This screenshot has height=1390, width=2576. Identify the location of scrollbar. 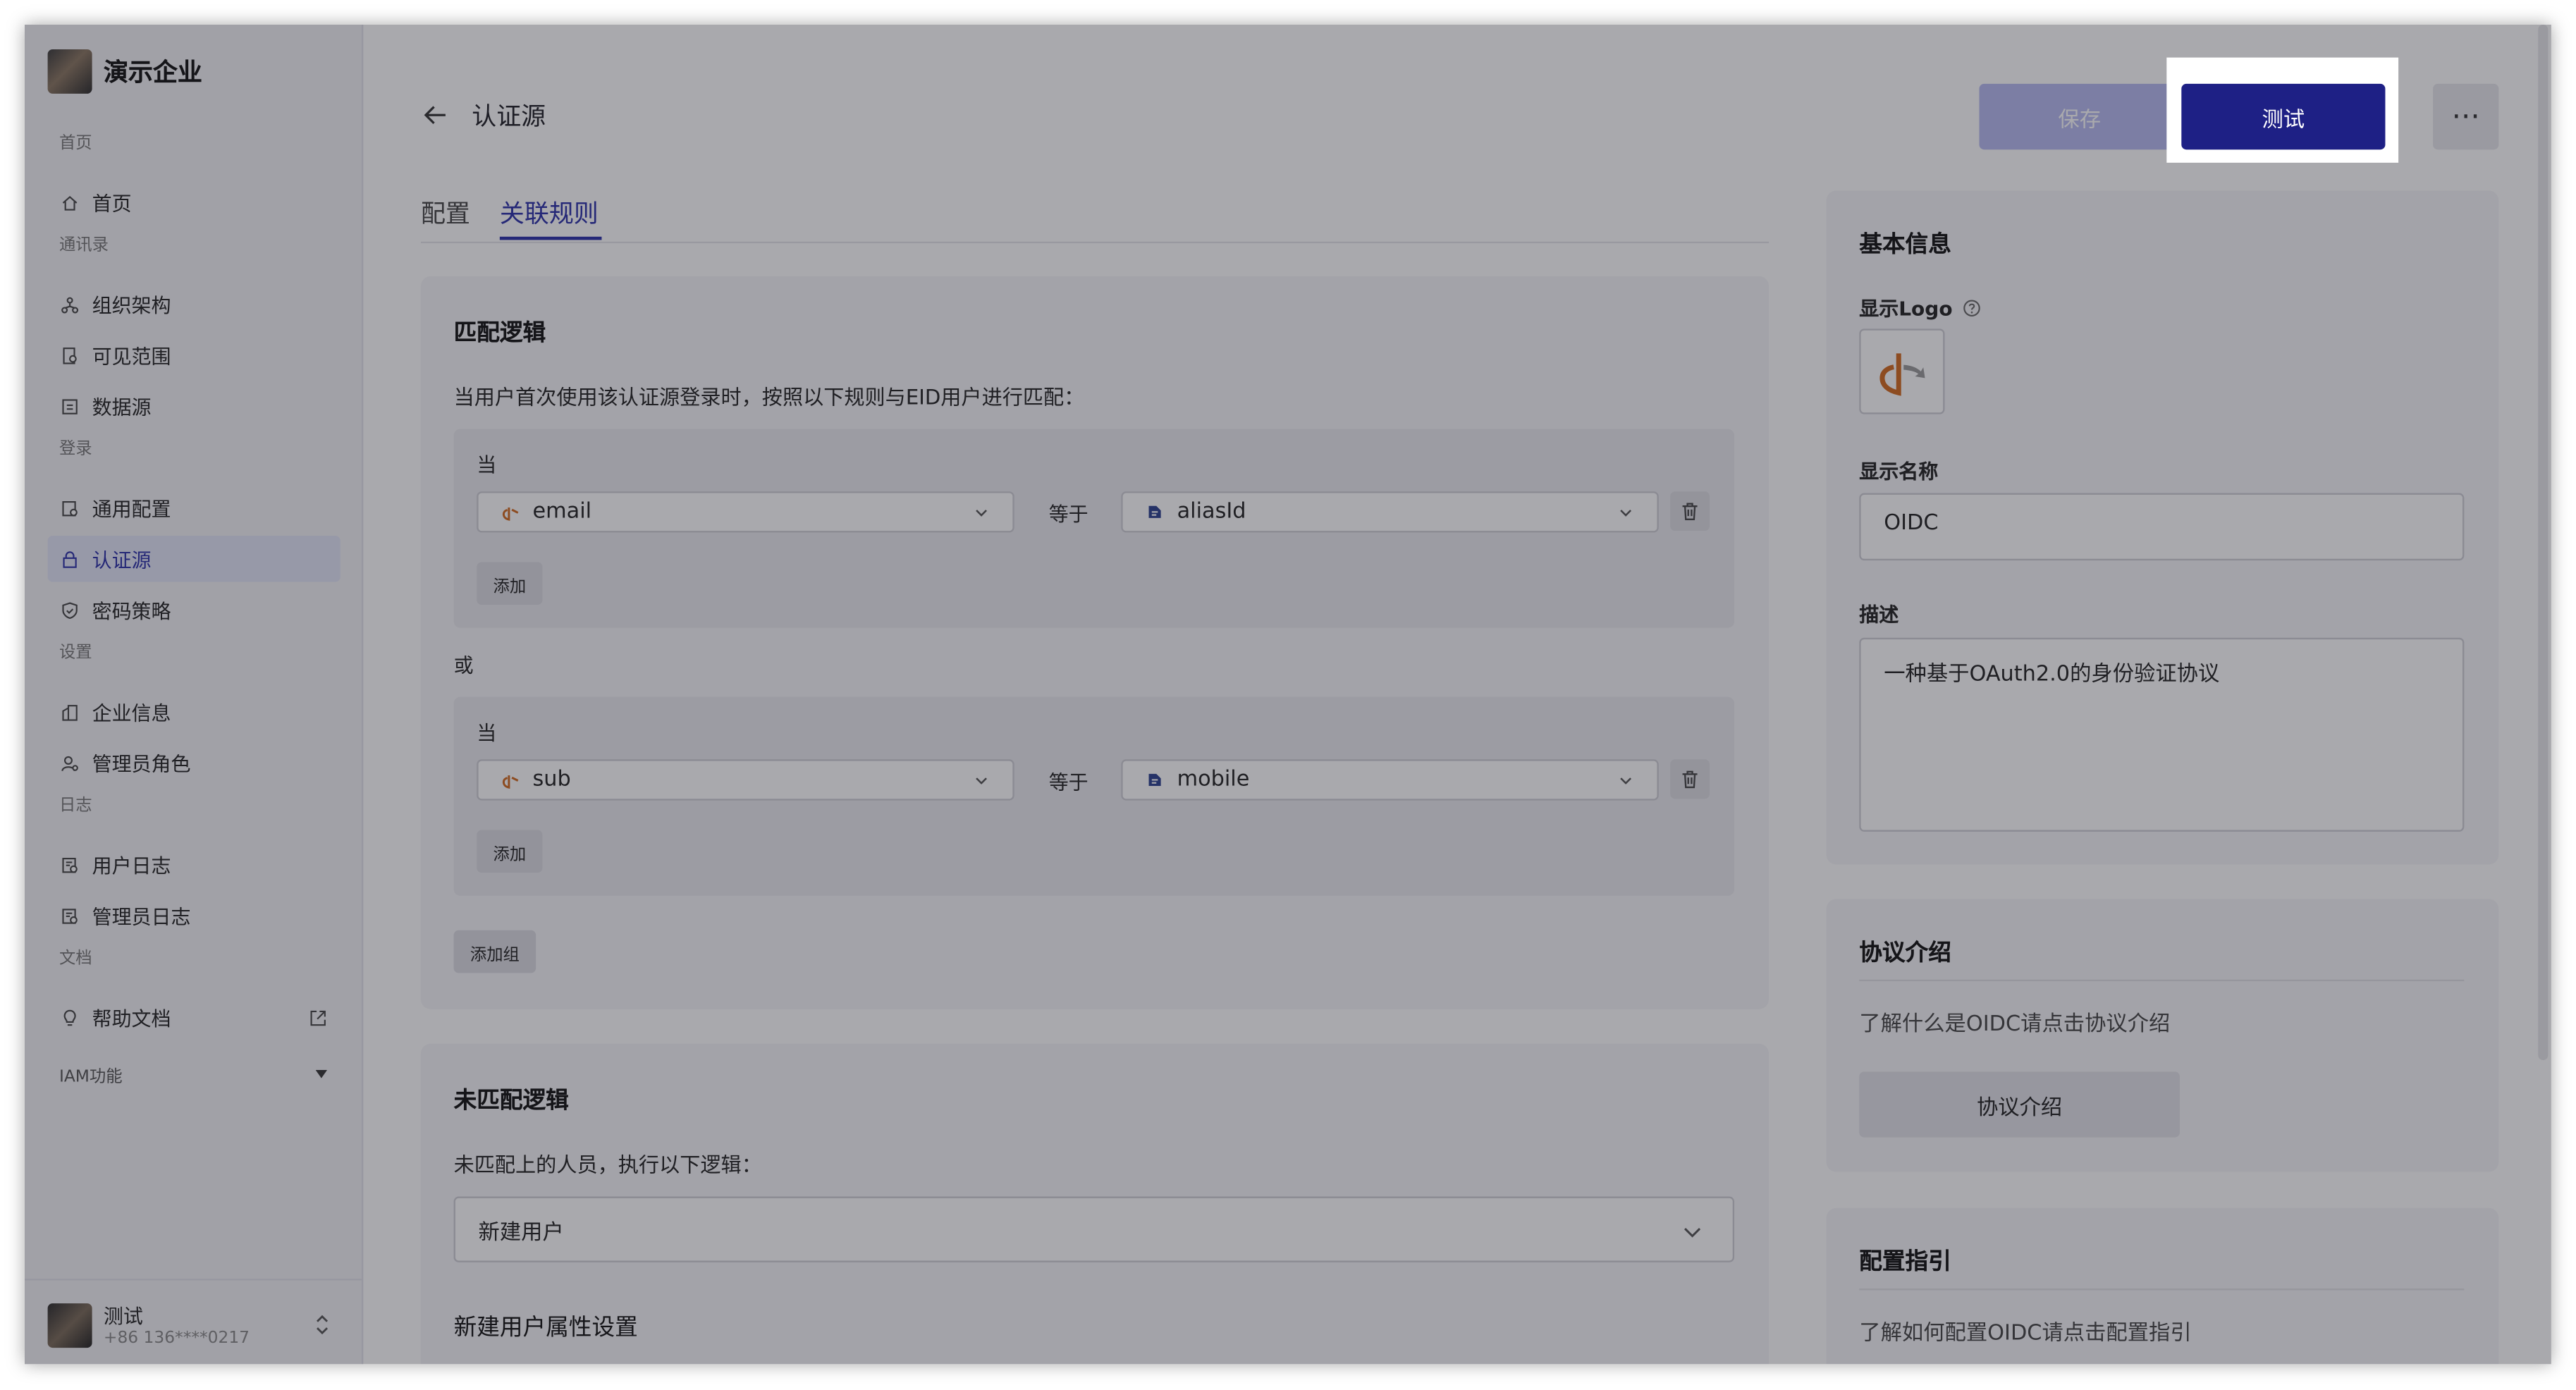
(2543, 694).